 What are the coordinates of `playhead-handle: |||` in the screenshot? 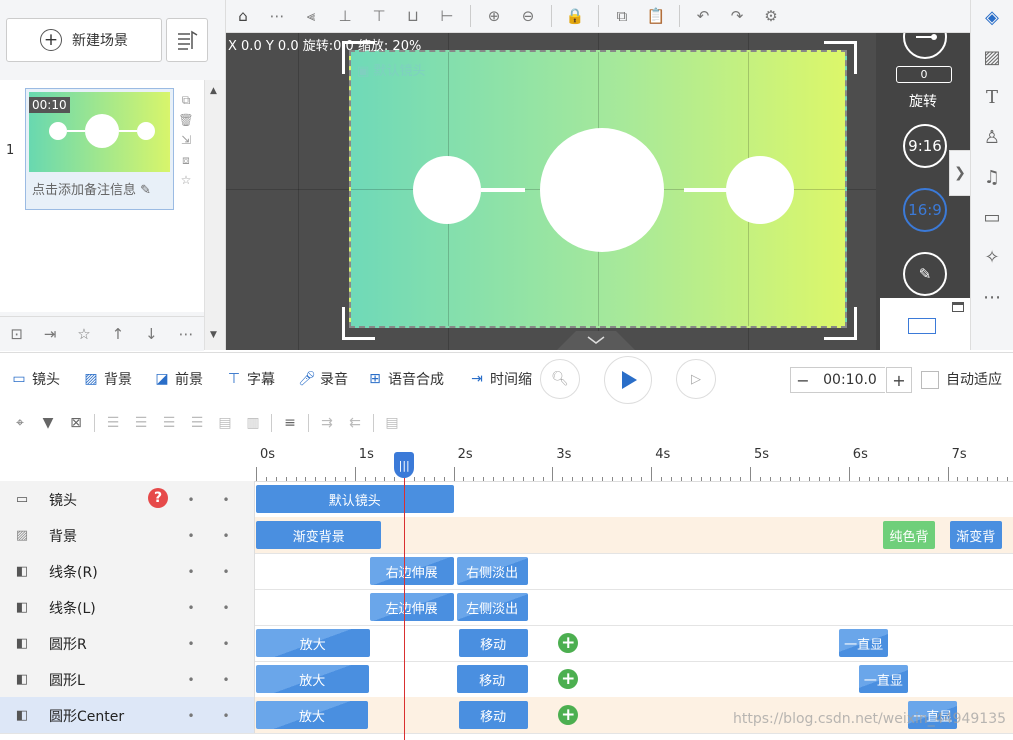 It's located at (404, 465).